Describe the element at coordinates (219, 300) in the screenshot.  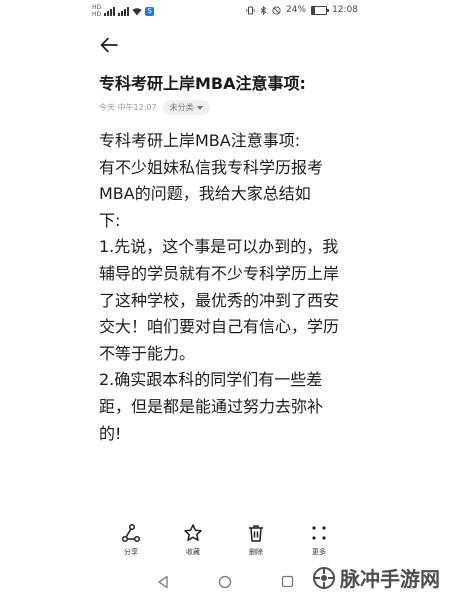
I see `note-body-line: 了这种学校，最优秀的冲到了西安` at that location.